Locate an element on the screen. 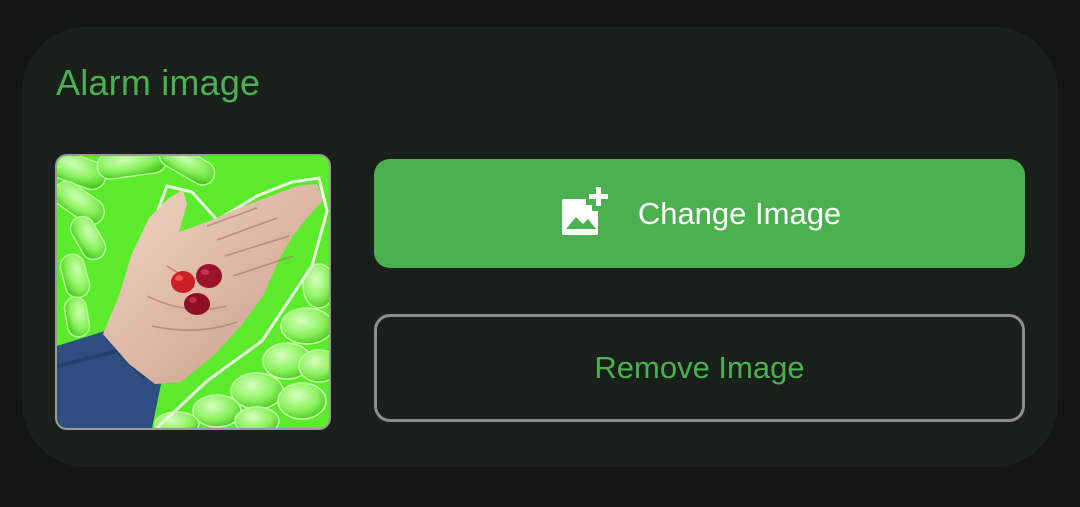  alarm-image-thumbnail is located at coordinates (193, 292).